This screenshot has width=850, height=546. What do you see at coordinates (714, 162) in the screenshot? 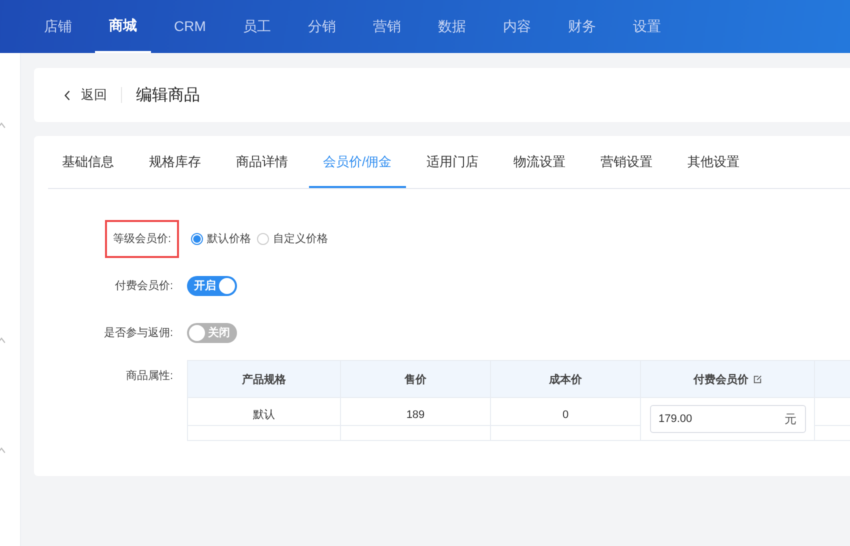
I see `tab: 其他设置` at bounding box center [714, 162].